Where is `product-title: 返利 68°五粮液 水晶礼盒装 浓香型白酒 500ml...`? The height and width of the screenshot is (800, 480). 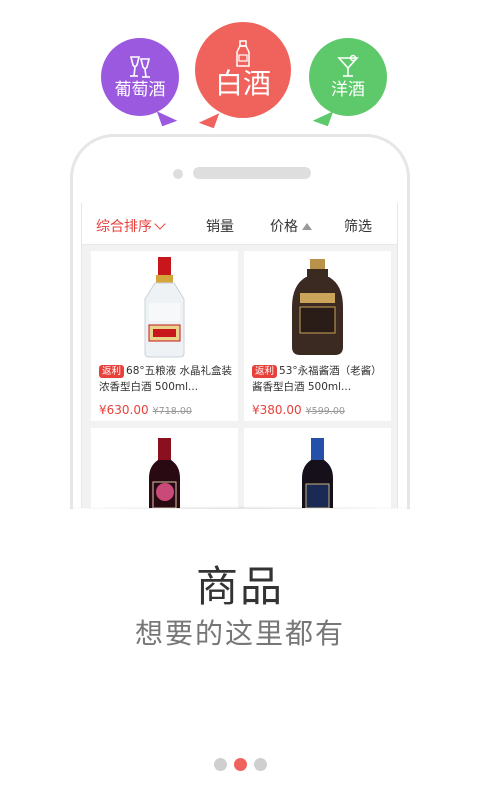 product-title: 返利 68°五粮液 水晶礼盒装 浓香型白酒 500ml... is located at coordinates (165, 379).